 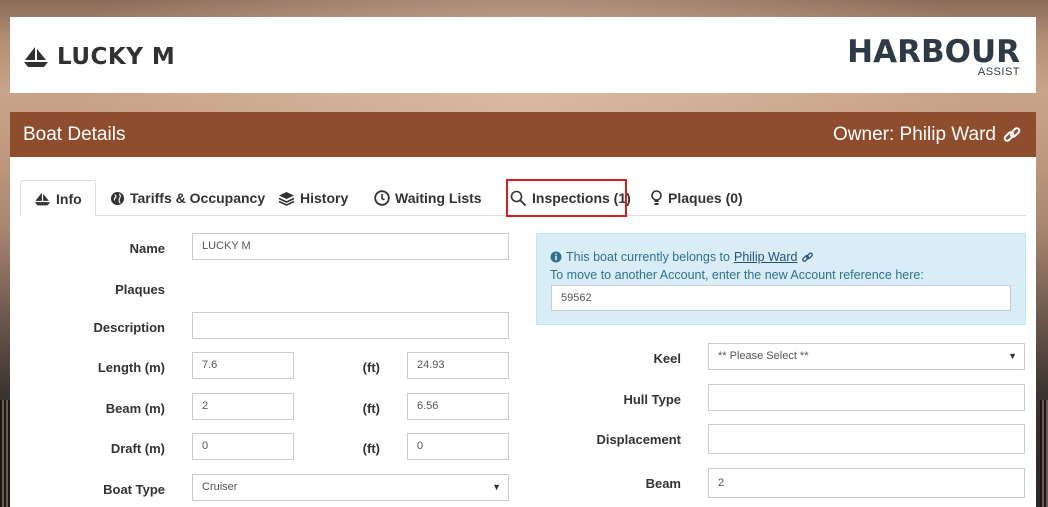 I want to click on description-label: Description, so click(x=129, y=327).